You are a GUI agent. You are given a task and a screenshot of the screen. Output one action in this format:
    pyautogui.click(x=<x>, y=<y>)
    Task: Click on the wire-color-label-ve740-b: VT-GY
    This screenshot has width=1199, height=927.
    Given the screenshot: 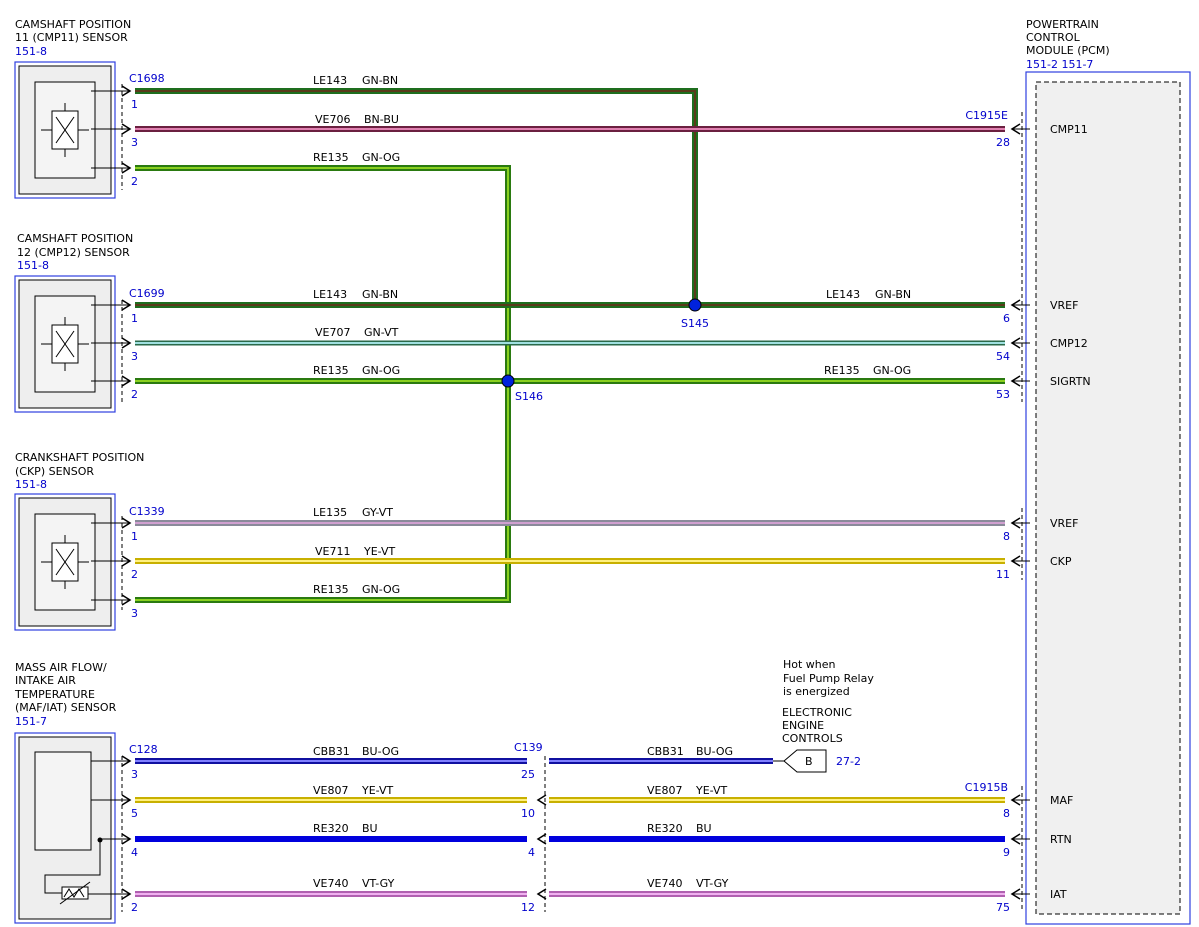 What is the action you would take?
    pyautogui.click(x=712, y=883)
    